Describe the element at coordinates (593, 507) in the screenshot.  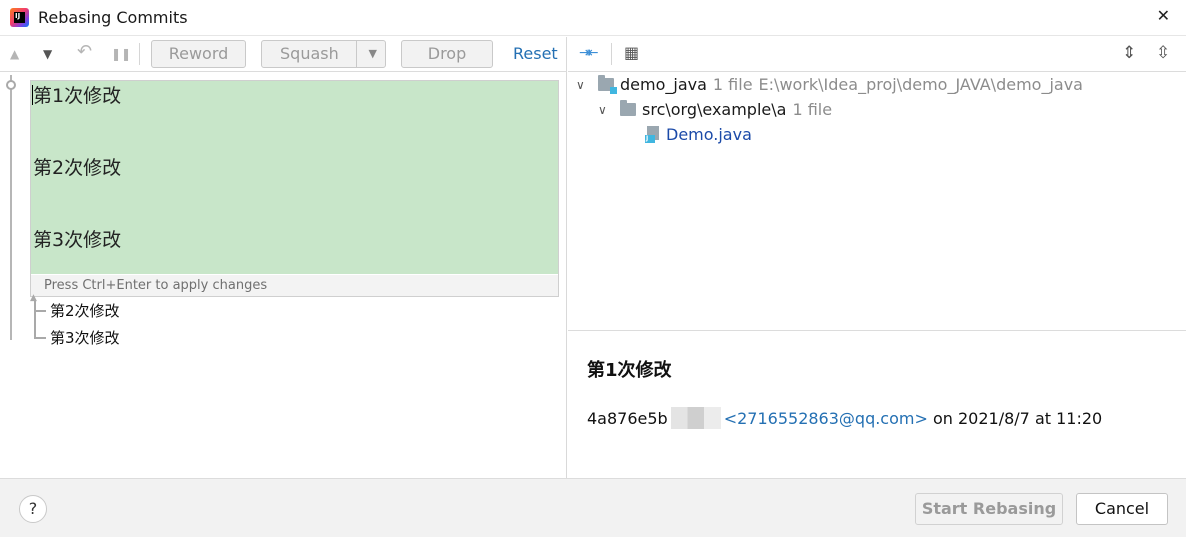
I see `dialog-footer: ? Start Rebasing Cancel` at that location.